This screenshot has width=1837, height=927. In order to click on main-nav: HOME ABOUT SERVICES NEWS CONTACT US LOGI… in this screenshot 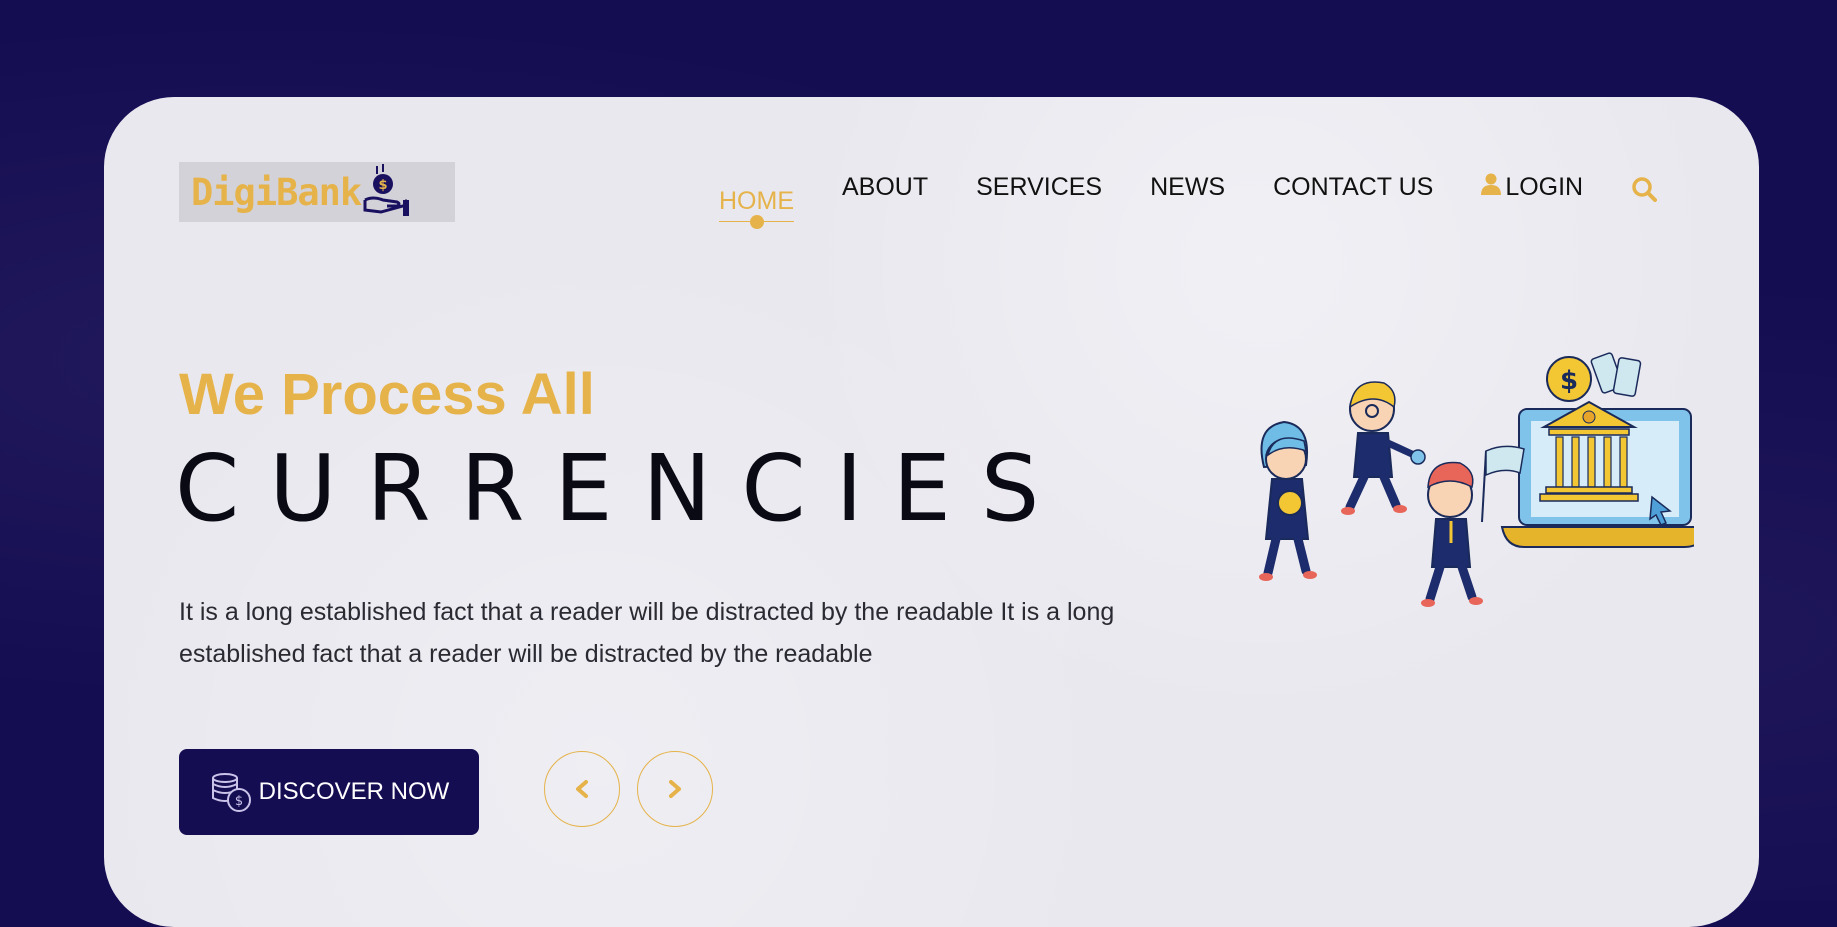, I will do `click(1212, 203)`.